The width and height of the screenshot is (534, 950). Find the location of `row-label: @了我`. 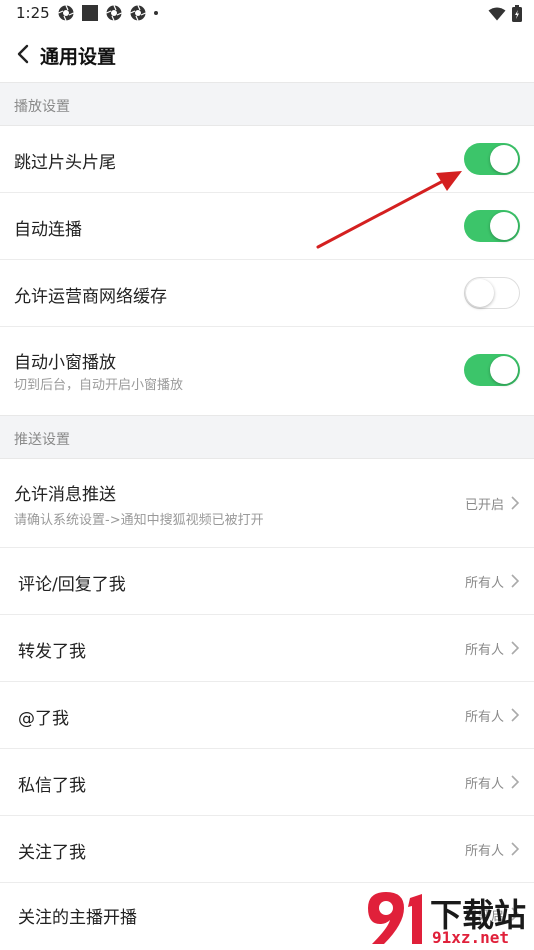

row-label: @了我 is located at coordinates (43, 719).